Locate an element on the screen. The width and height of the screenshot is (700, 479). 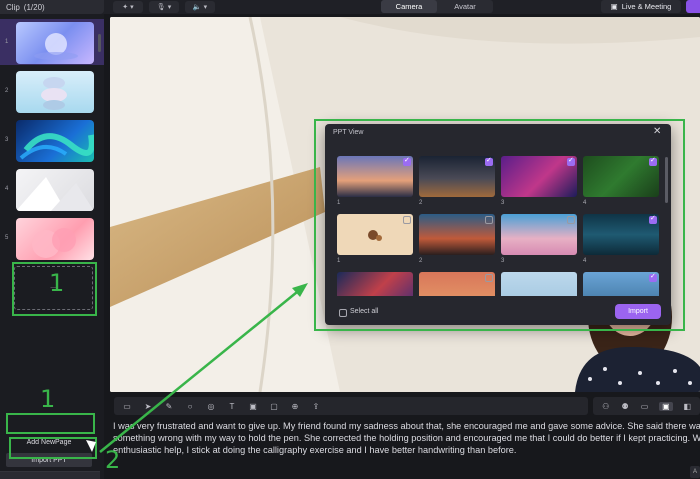
annotation-arrow is located at coordinates (197, 368).